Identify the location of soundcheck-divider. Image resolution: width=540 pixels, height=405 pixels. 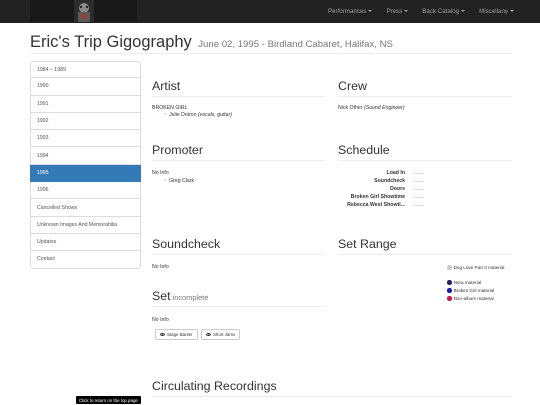
(238, 254).